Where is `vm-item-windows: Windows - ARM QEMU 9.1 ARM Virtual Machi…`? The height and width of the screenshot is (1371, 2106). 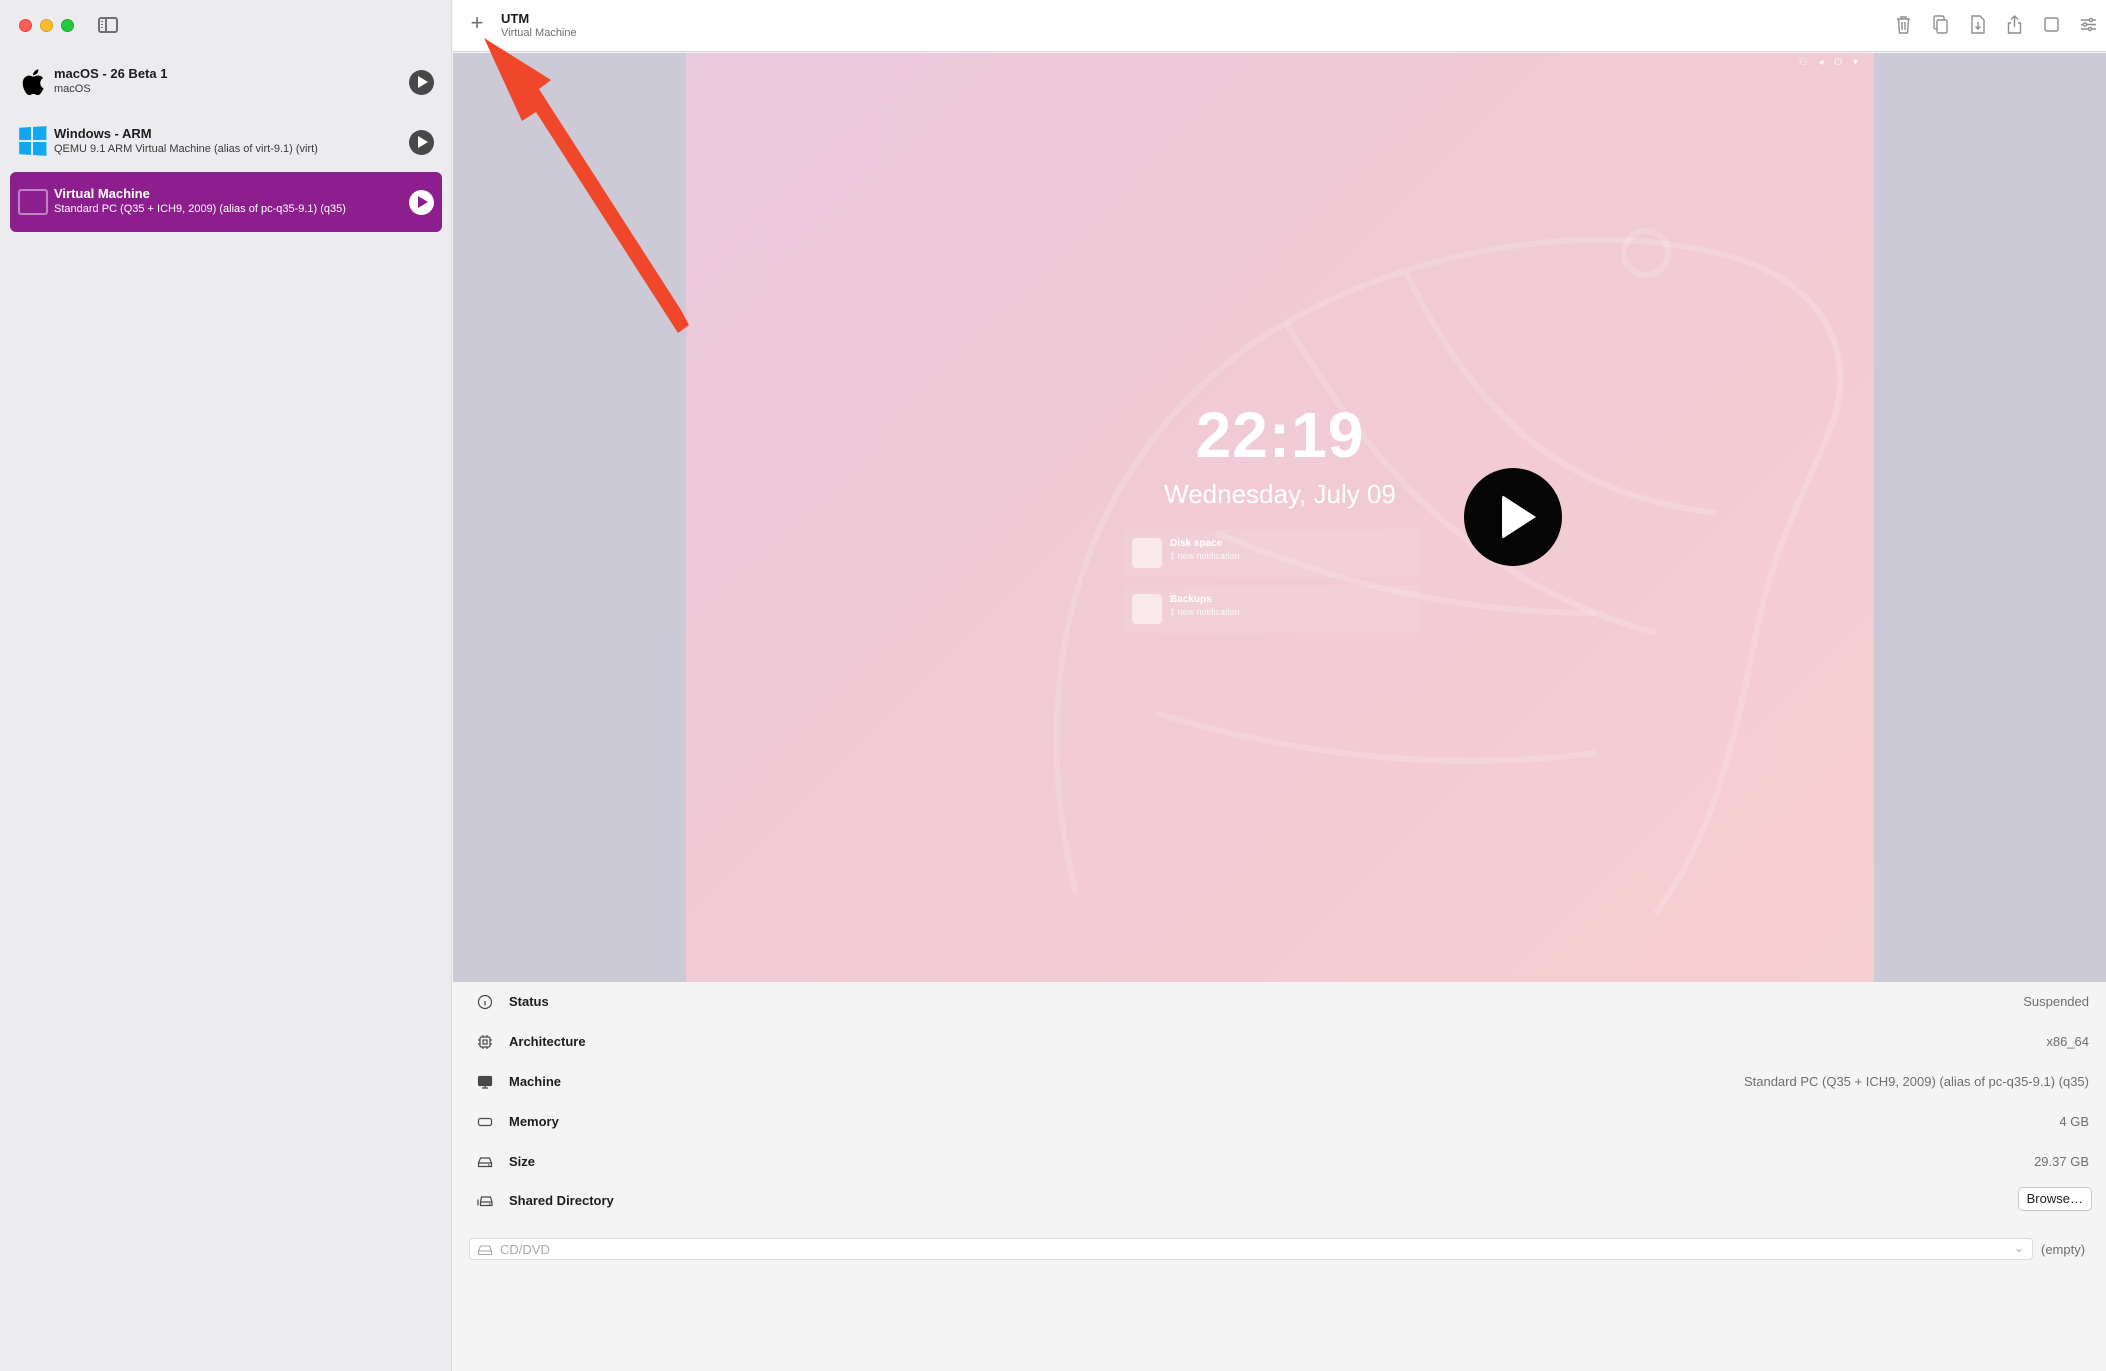 vm-item-windows: Windows - ARM QEMU 9.1 ARM Virtual Machi… is located at coordinates (226, 142).